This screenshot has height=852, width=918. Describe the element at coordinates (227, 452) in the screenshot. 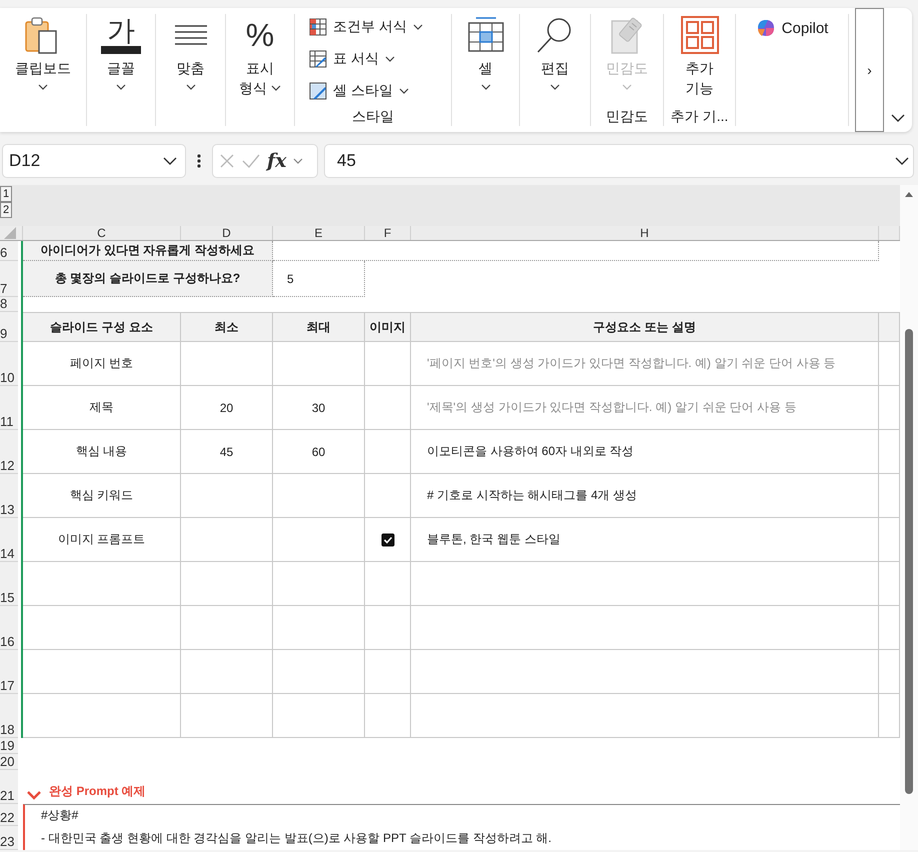

I see `table-cell: 45` at that location.